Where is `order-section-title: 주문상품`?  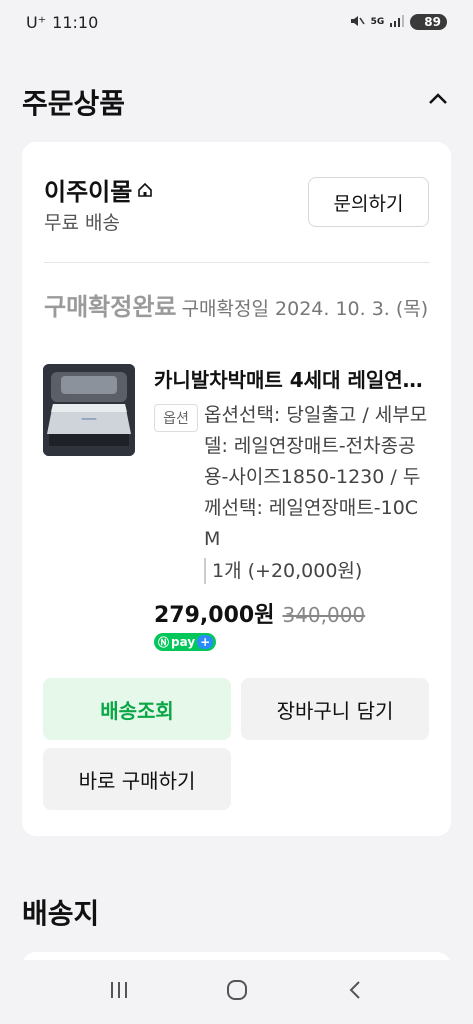 order-section-title: 주문상품 is located at coordinates (74, 103).